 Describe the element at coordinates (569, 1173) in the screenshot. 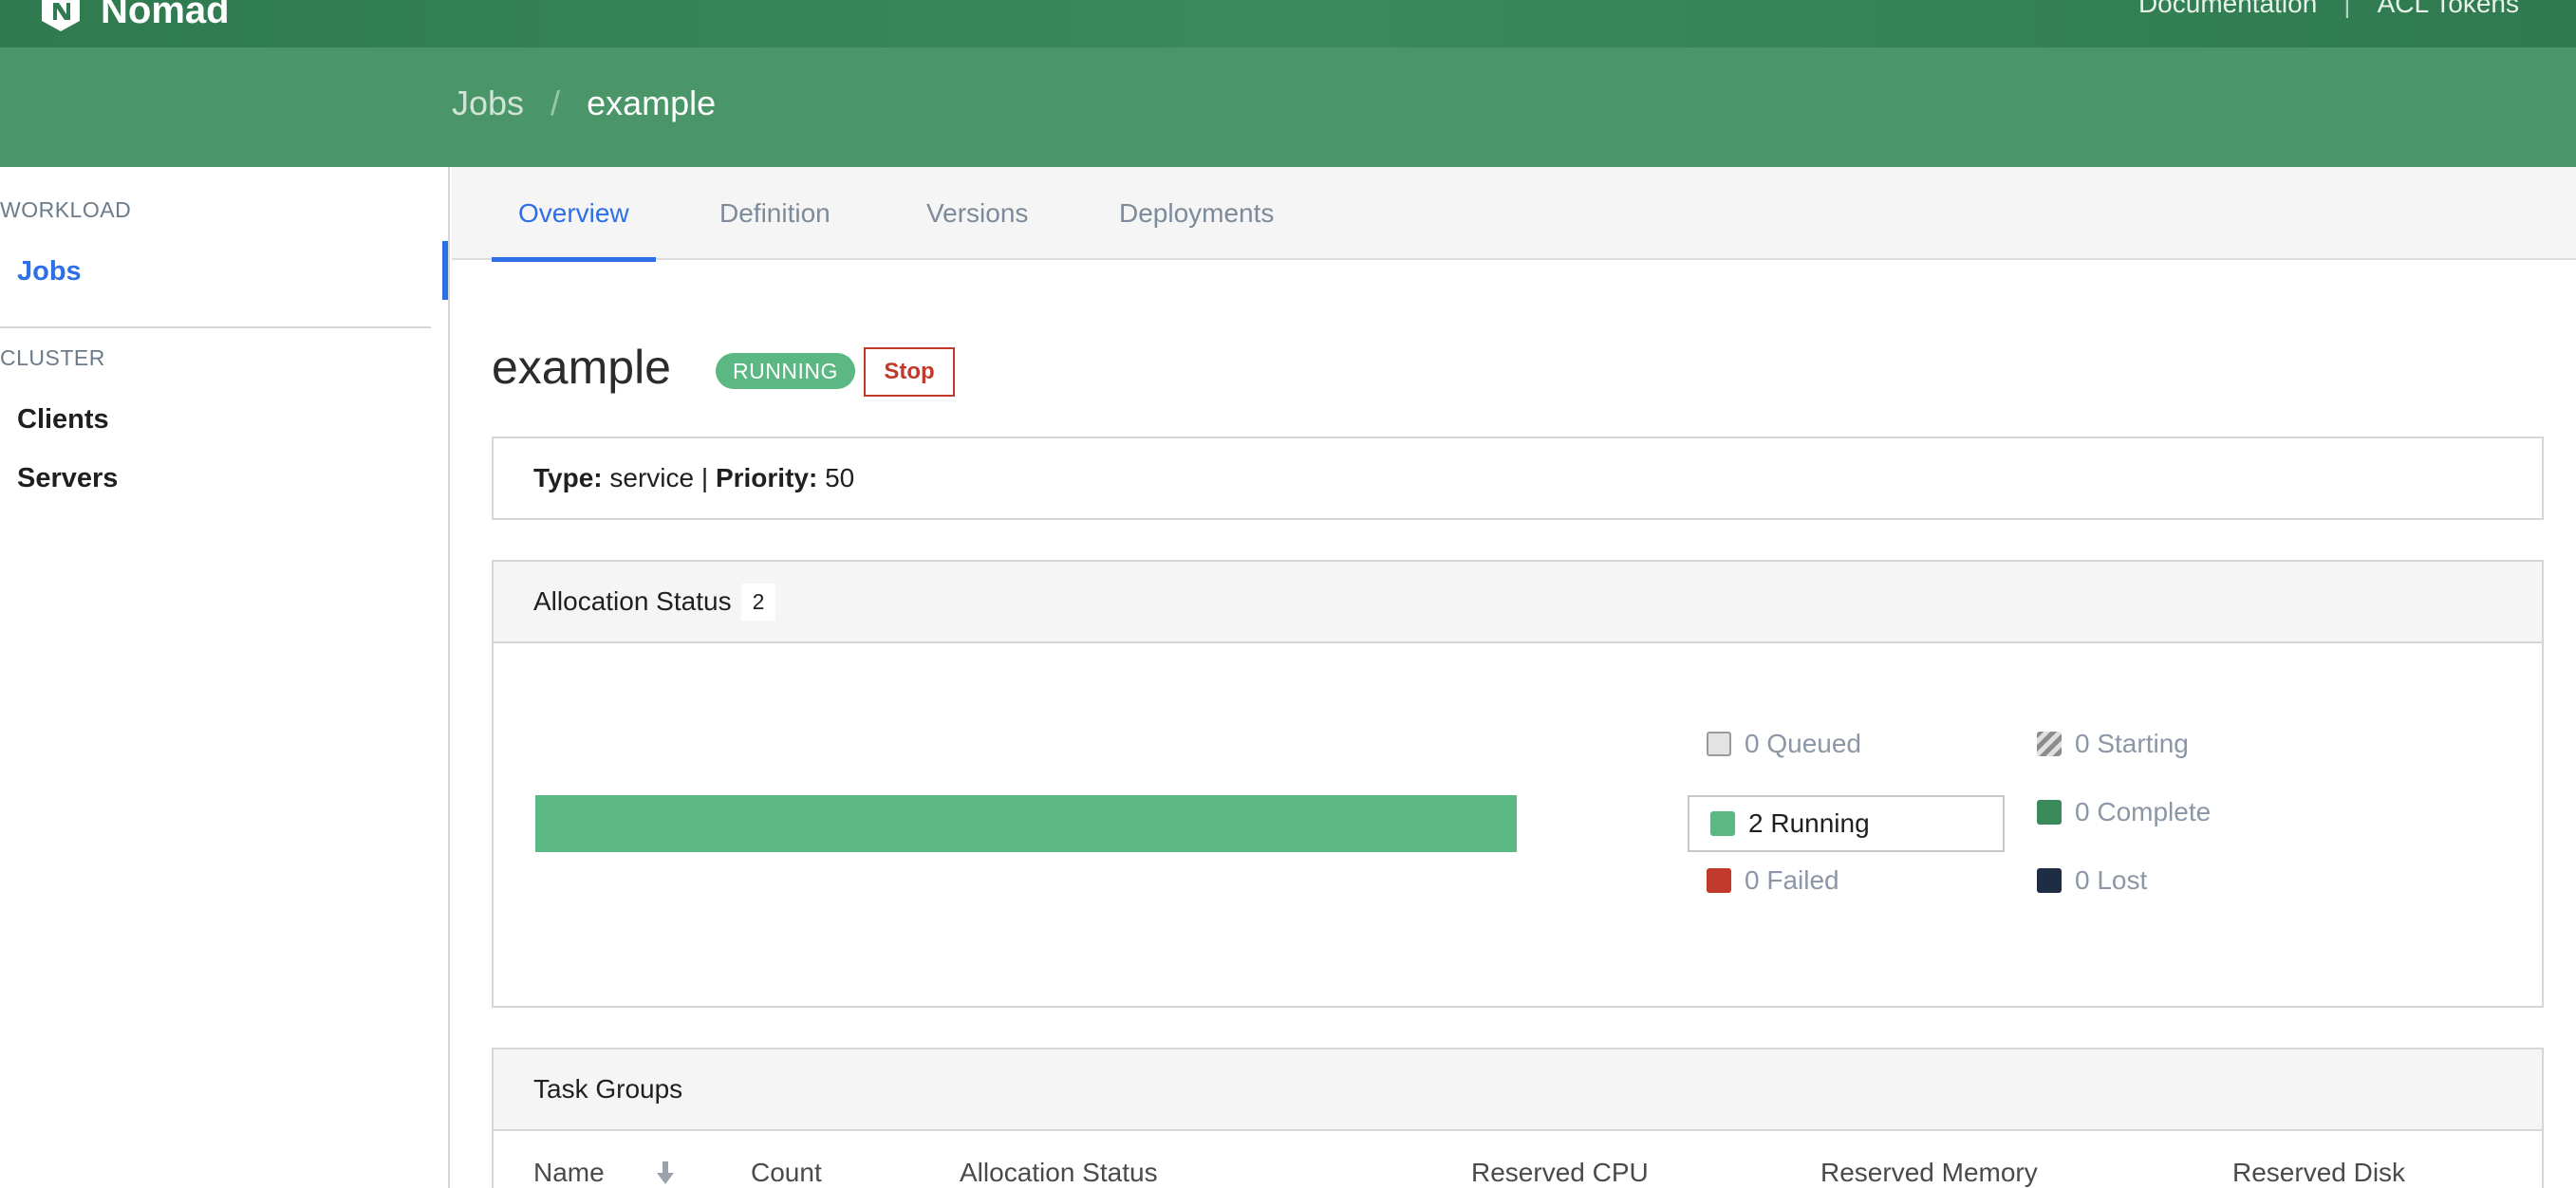

I see `column-name: Name` at that location.